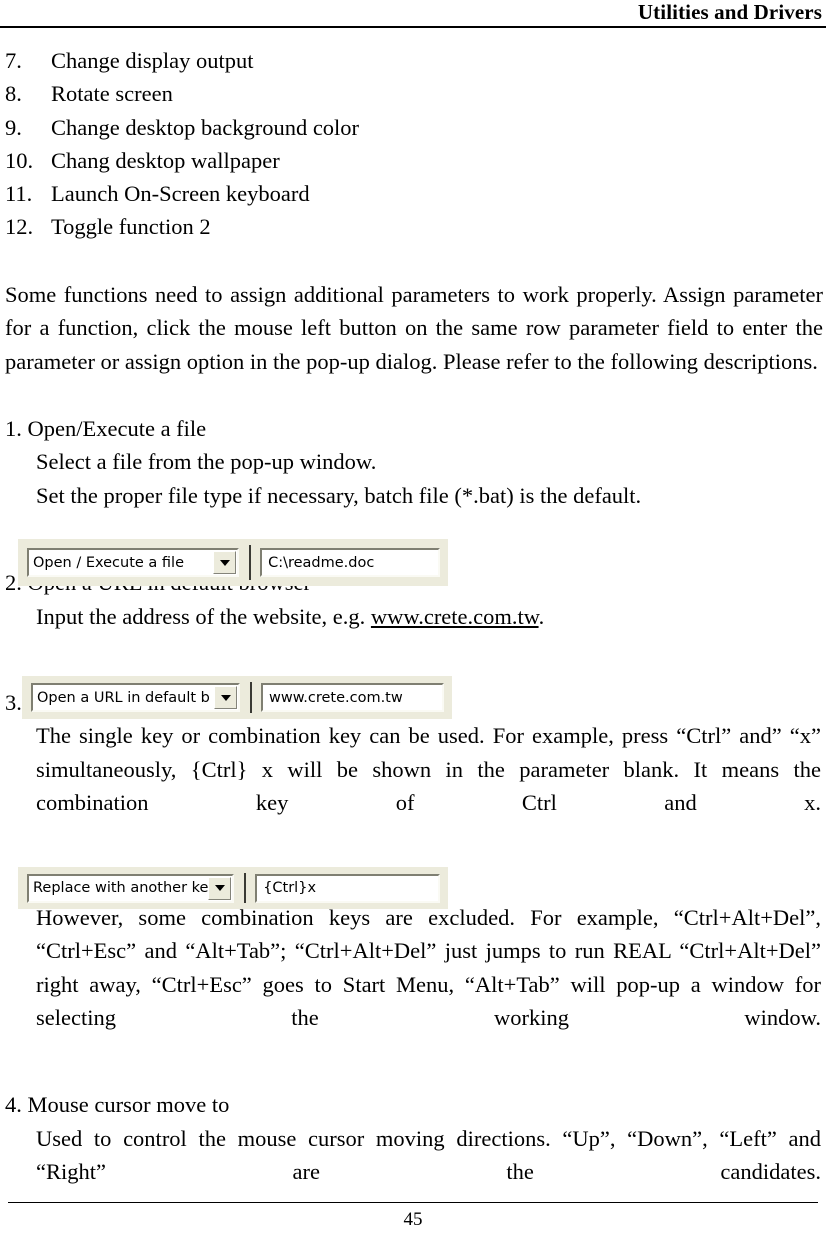  I want to click on parameter-input-replace-key: {Ctrl}x, so click(347, 888).